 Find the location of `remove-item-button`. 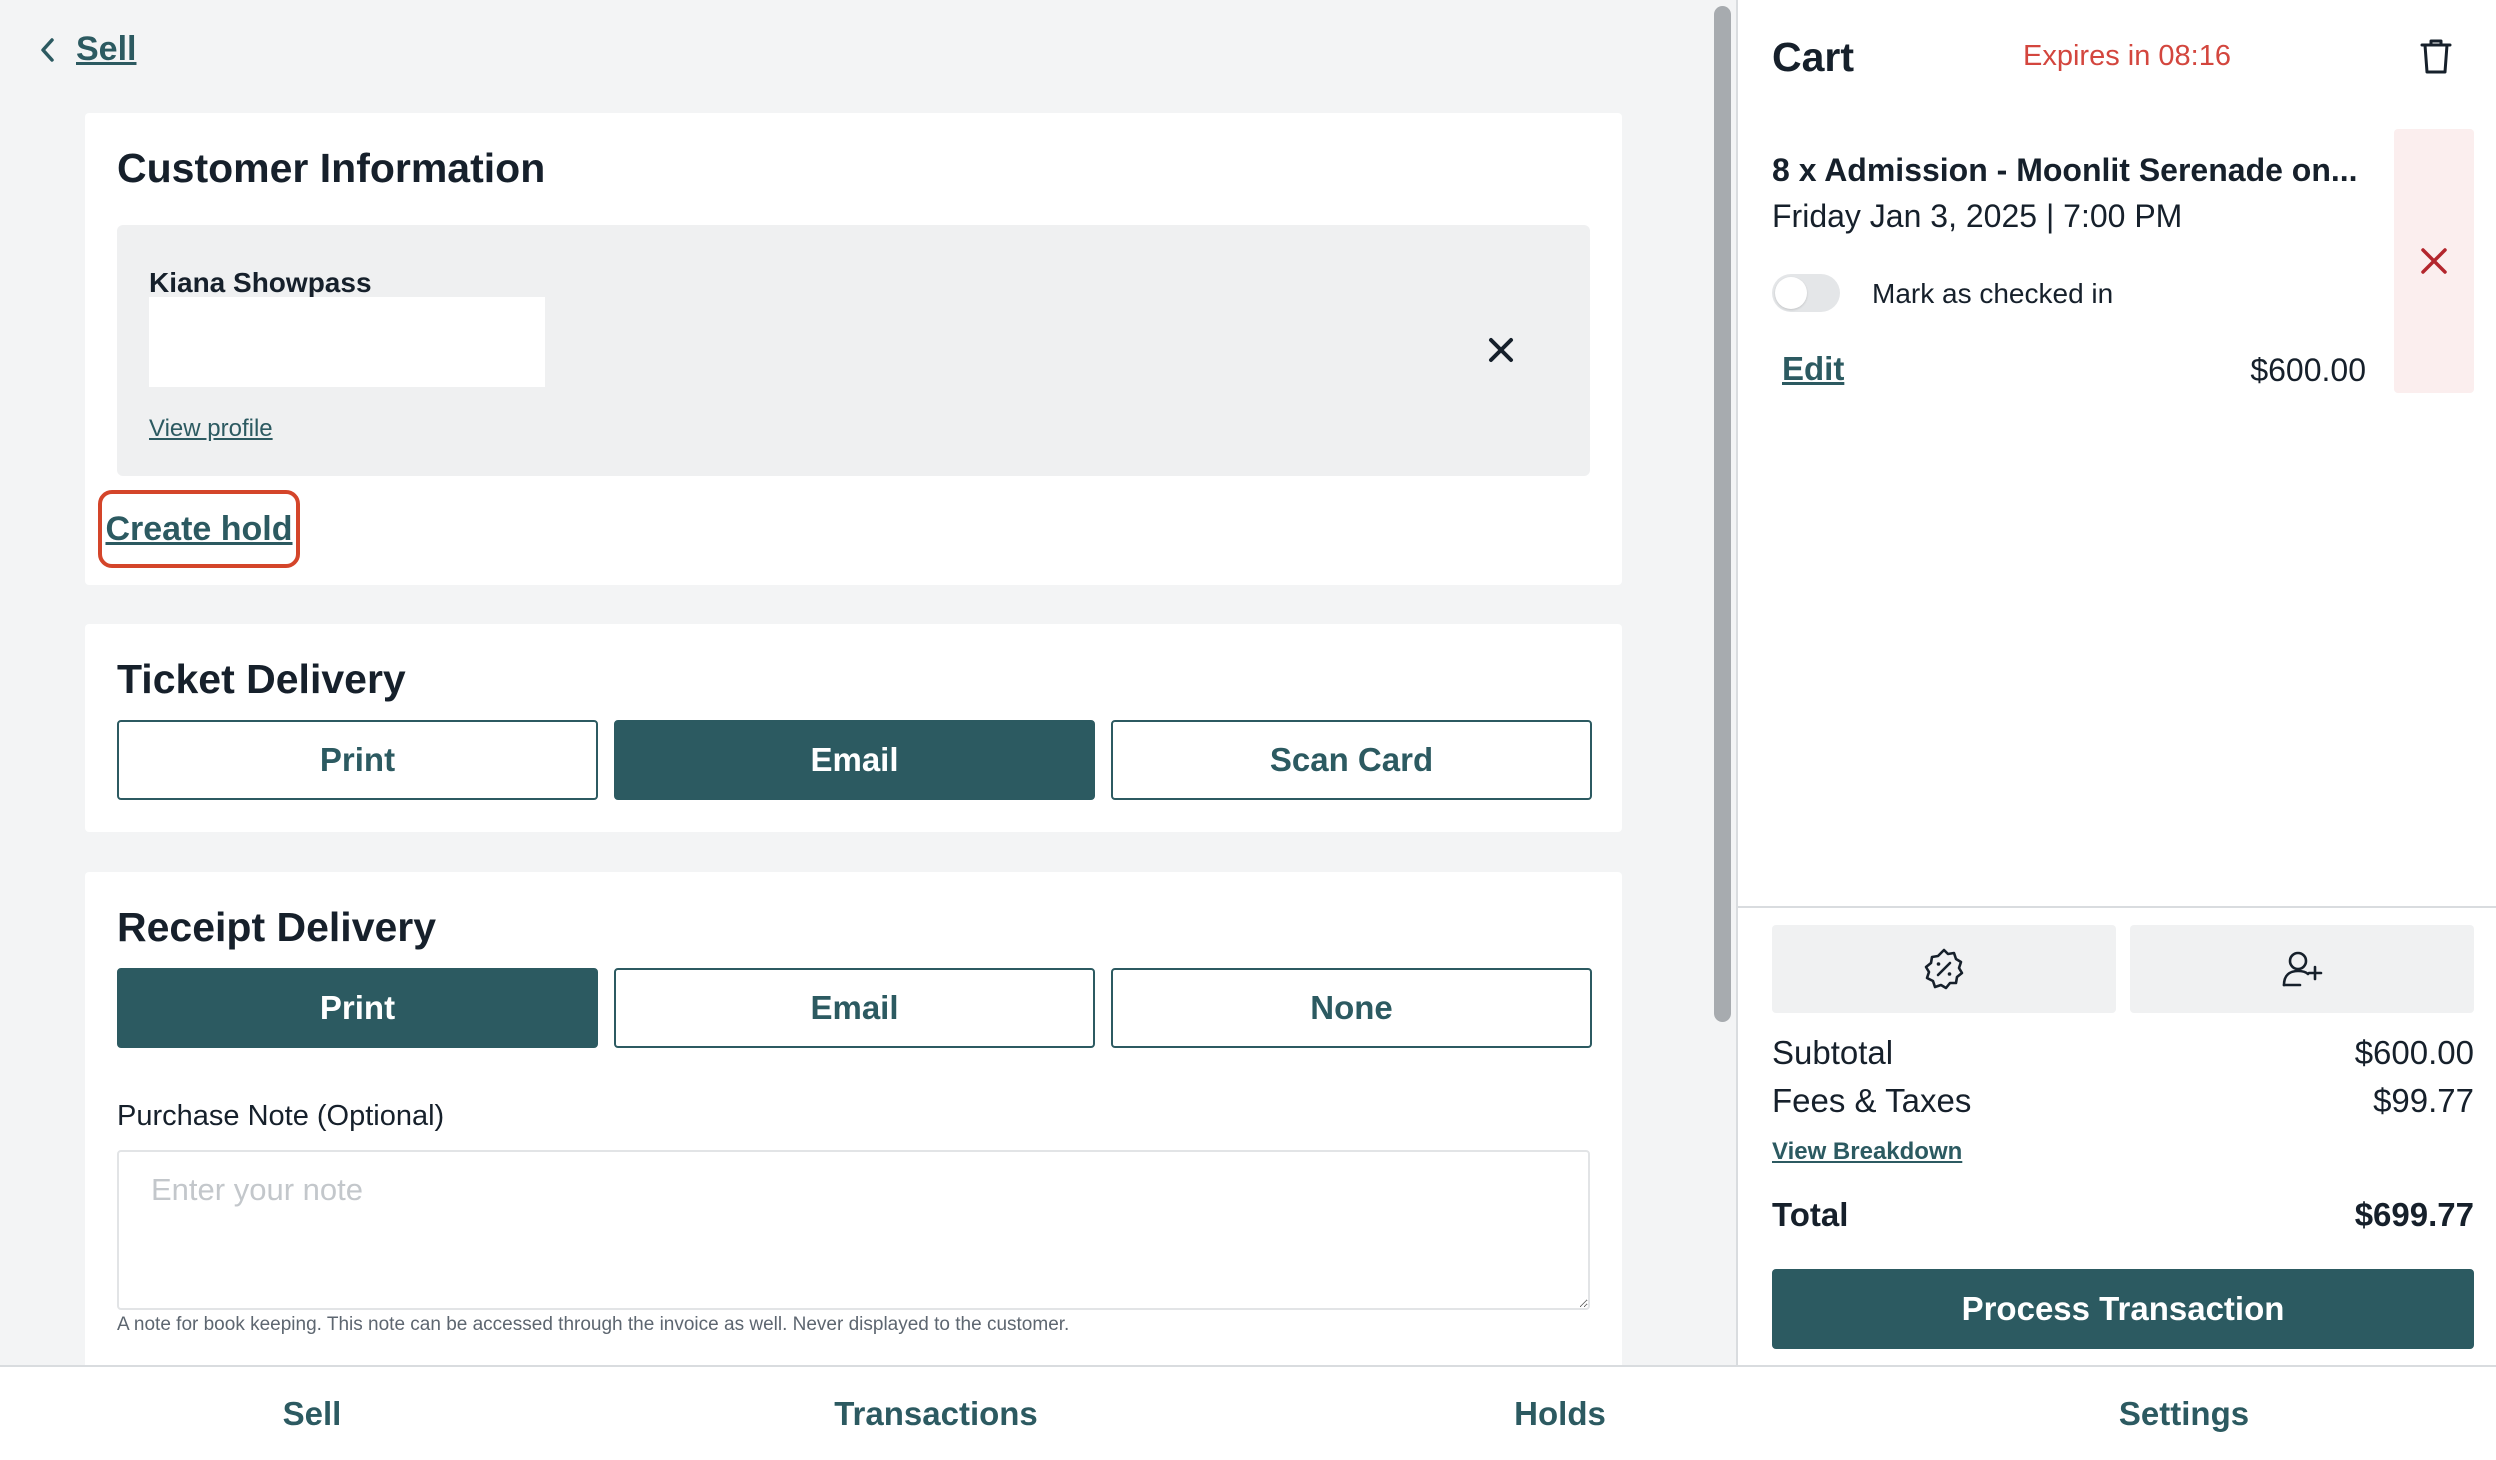

remove-item-button is located at coordinates (2434, 261).